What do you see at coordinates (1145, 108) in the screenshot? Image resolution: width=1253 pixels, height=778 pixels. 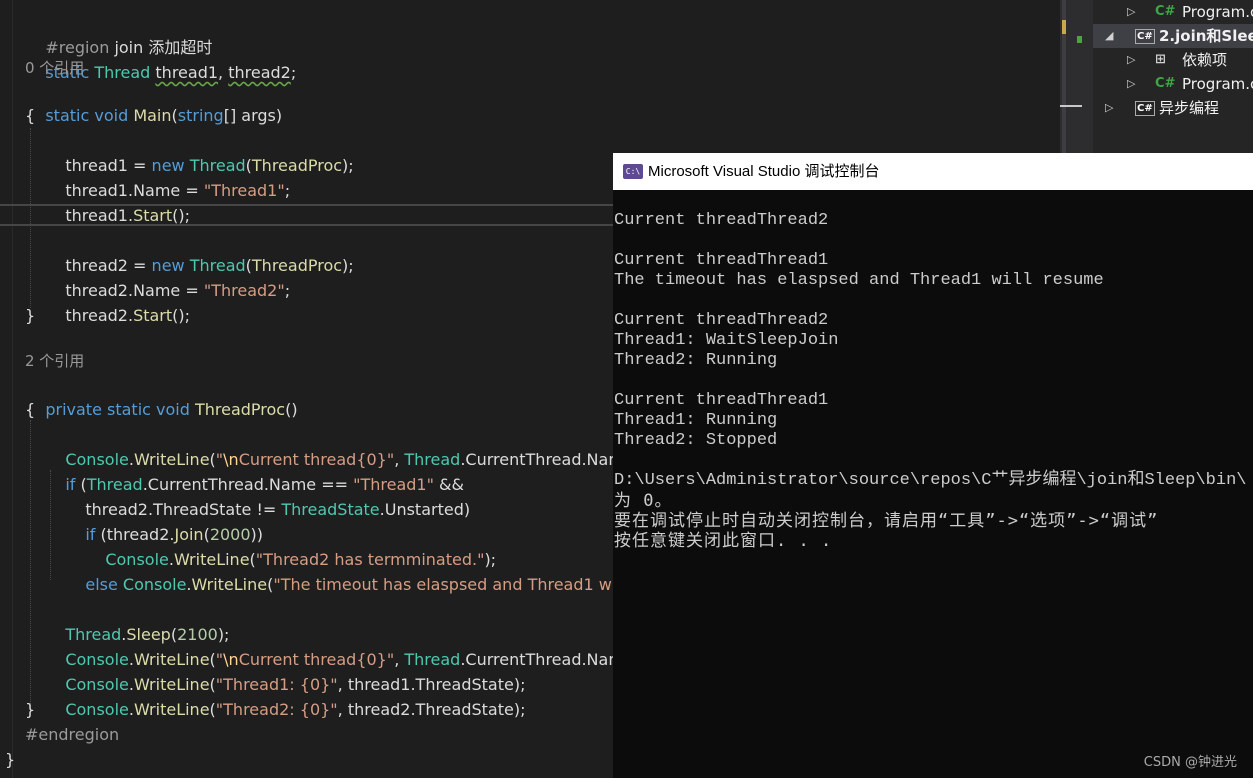 I see `csharp-project-icon: C#` at bounding box center [1145, 108].